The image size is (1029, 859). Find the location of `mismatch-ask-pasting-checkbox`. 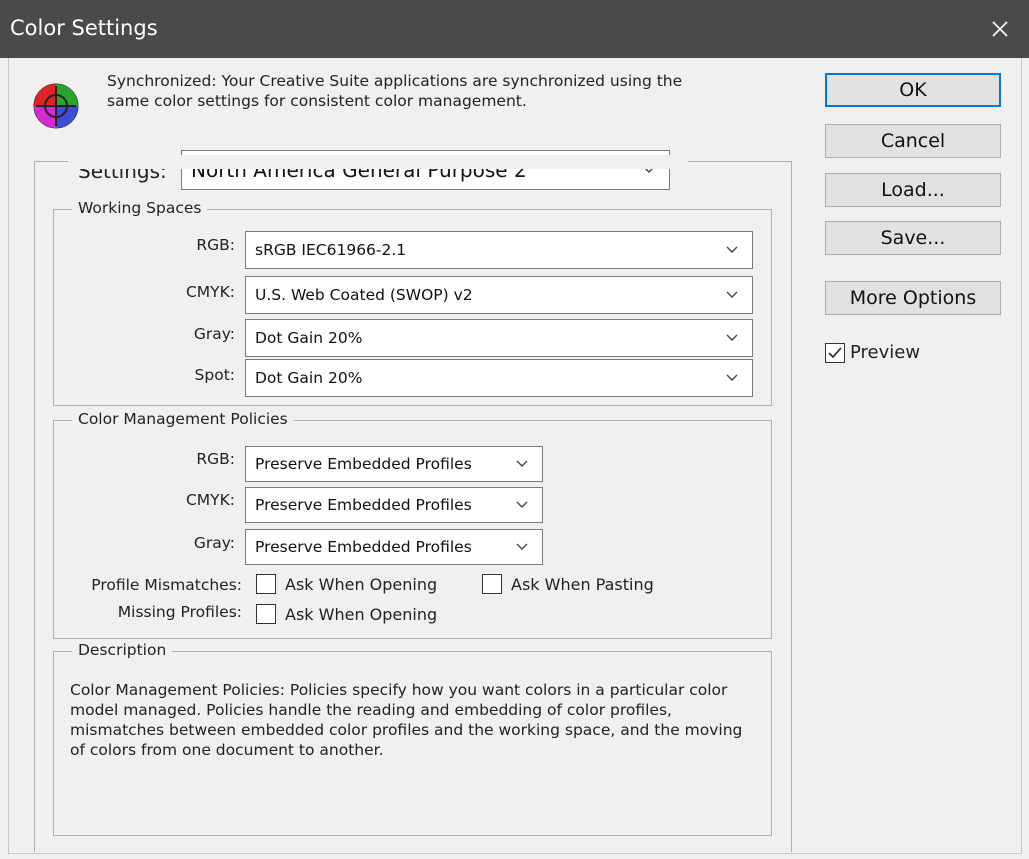

mismatch-ask-pasting-checkbox is located at coordinates (492, 584).